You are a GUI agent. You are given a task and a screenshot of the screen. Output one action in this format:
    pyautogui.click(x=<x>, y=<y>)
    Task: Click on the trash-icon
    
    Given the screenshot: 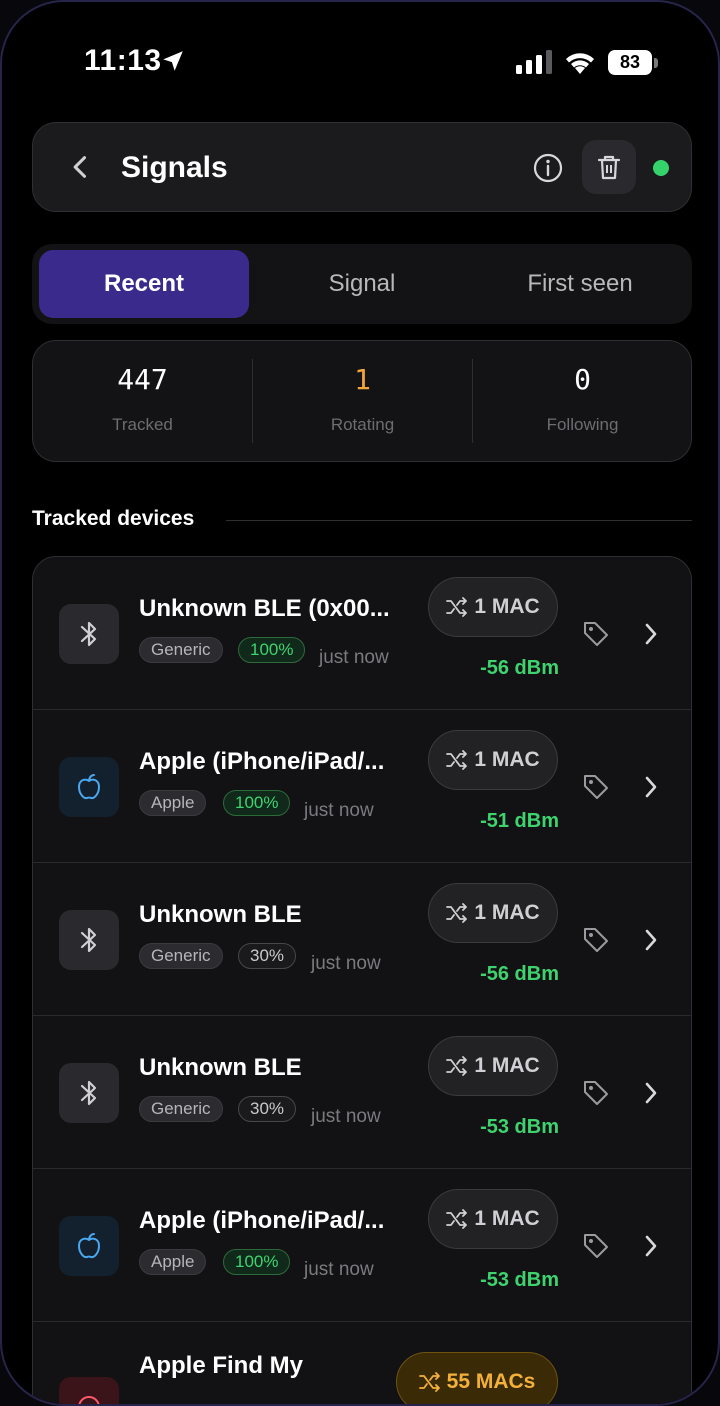 What is the action you would take?
    pyautogui.click(x=609, y=167)
    